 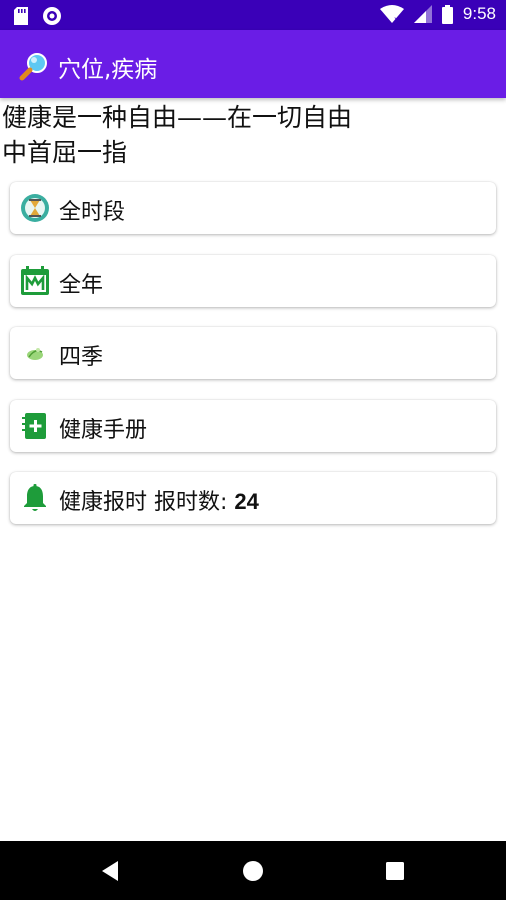 What do you see at coordinates (92, 212) in the screenshot?
I see `menu-item-label: 全时段` at bounding box center [92, 212].